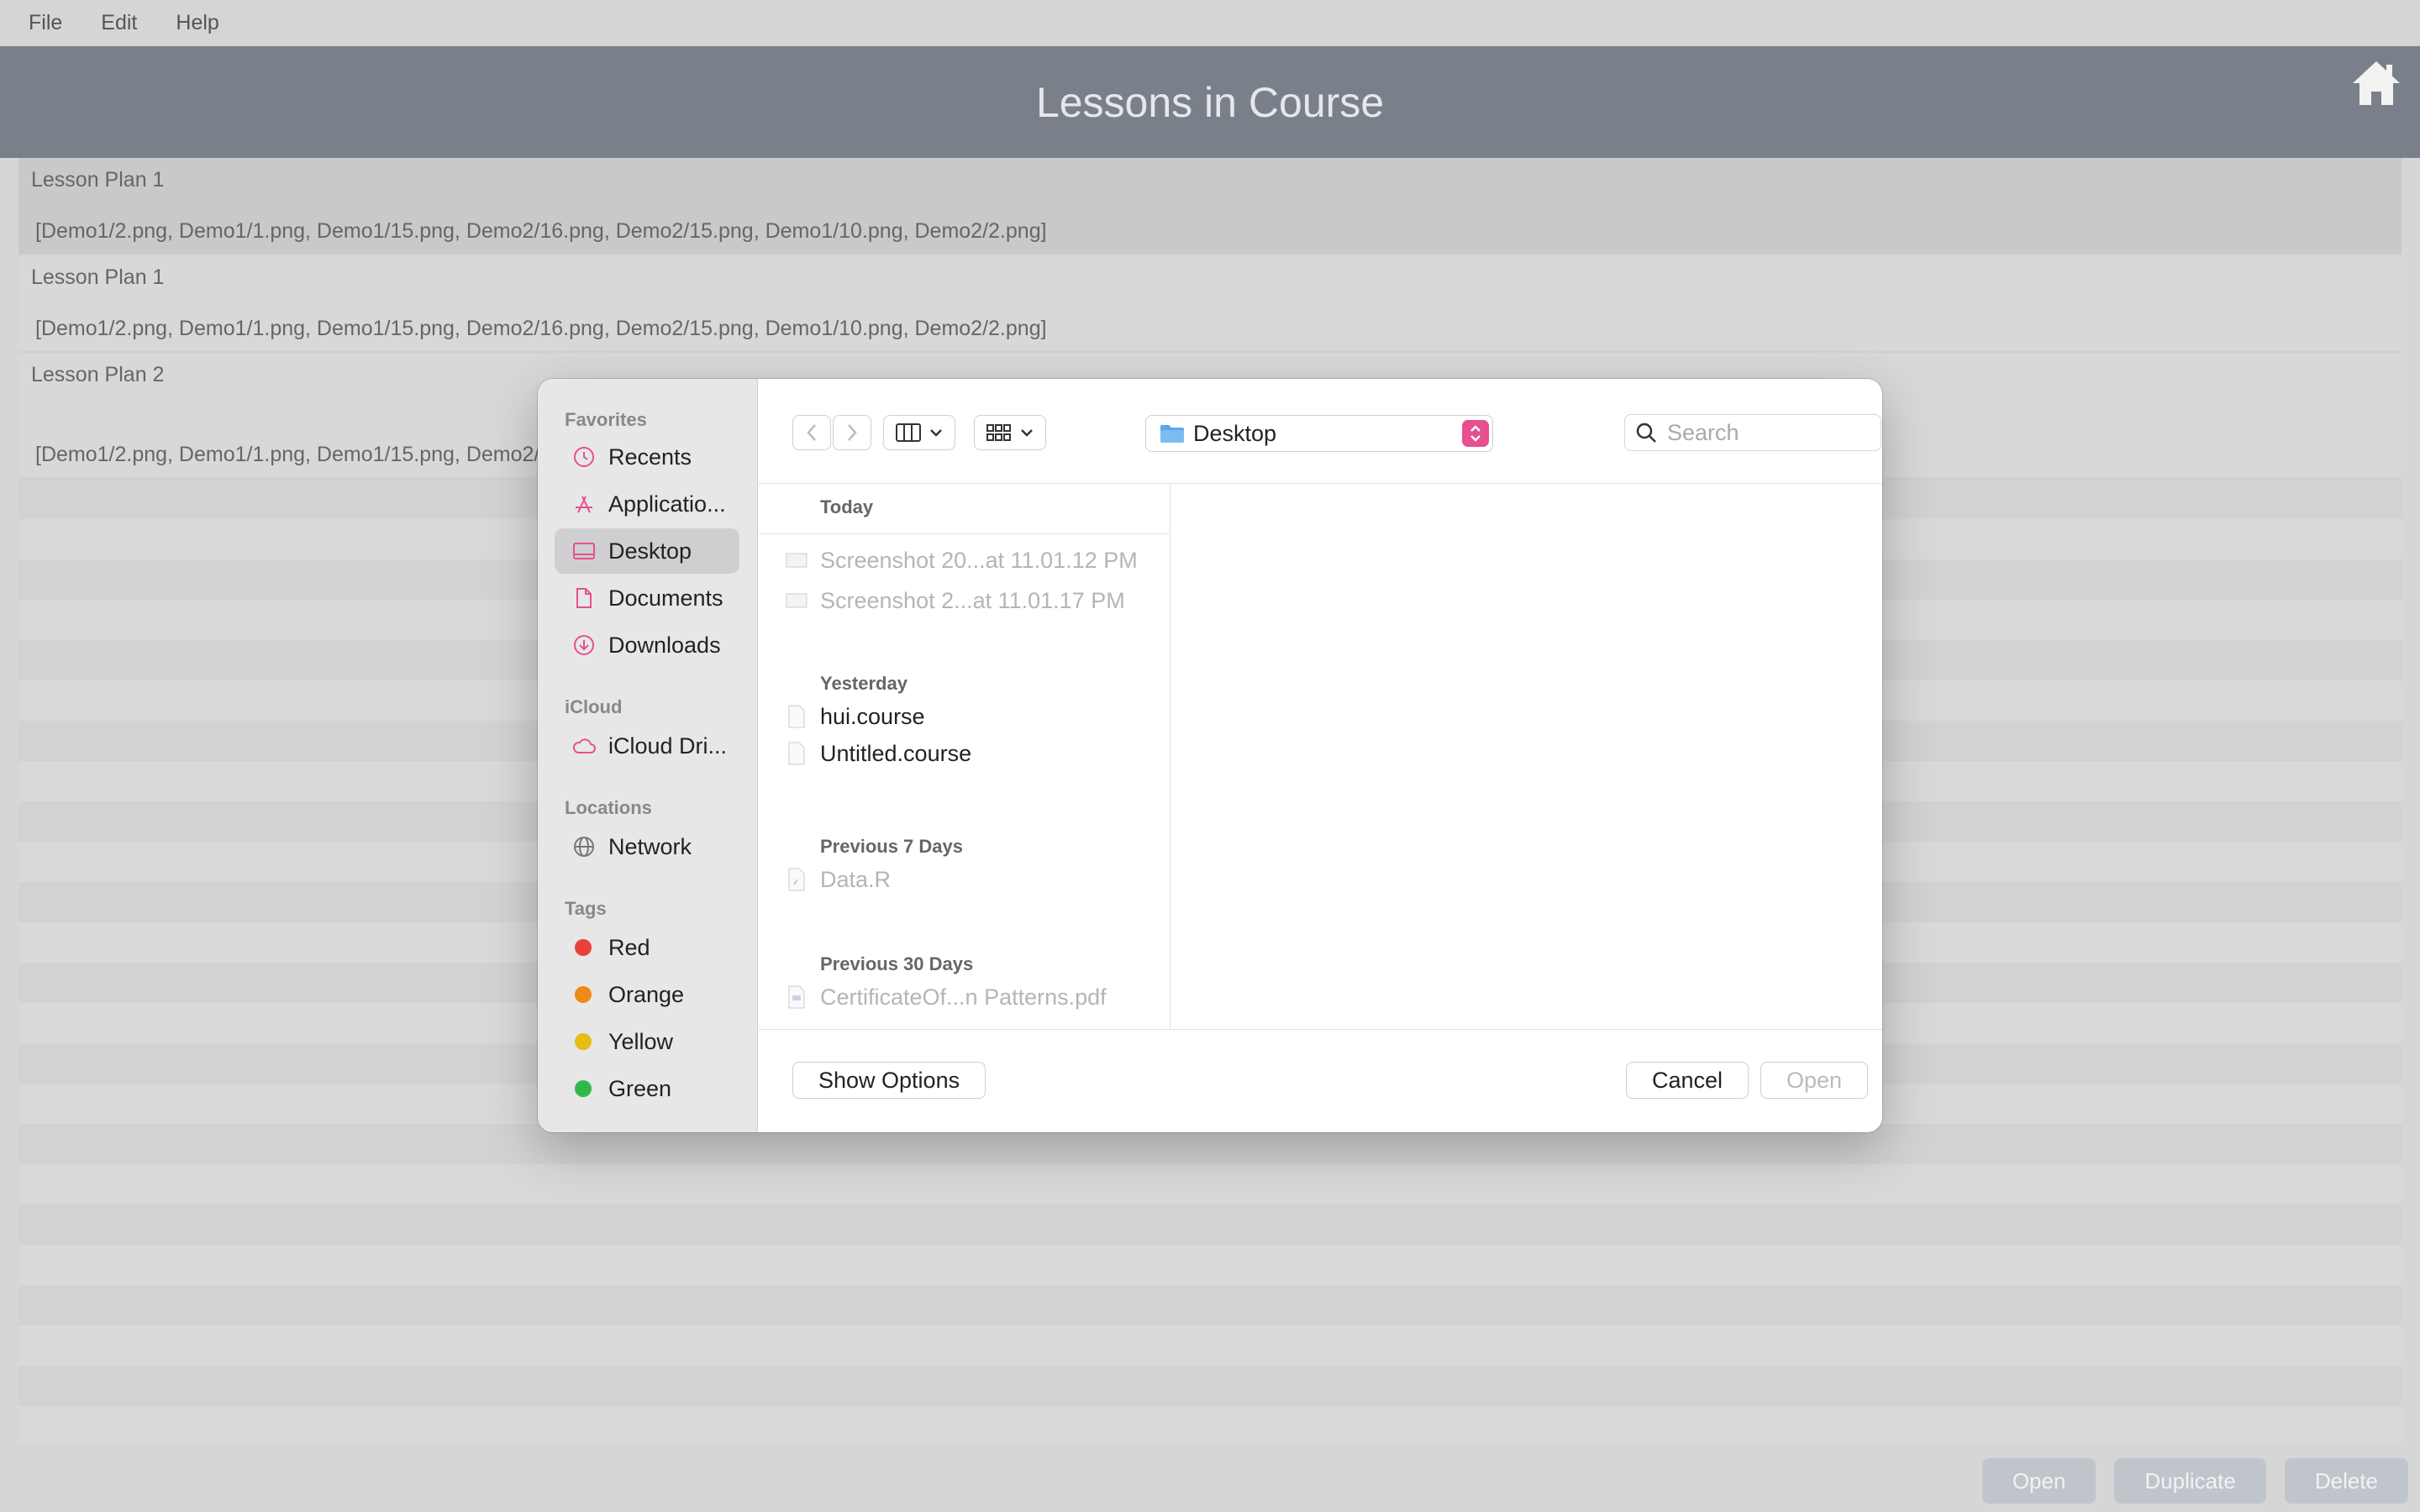 This screenshot has width=2420, height=1512. What do you see at coordinates (872, 716) in the screenshot?
I see `file-name: hui.course` at bounding box center [872, 716].